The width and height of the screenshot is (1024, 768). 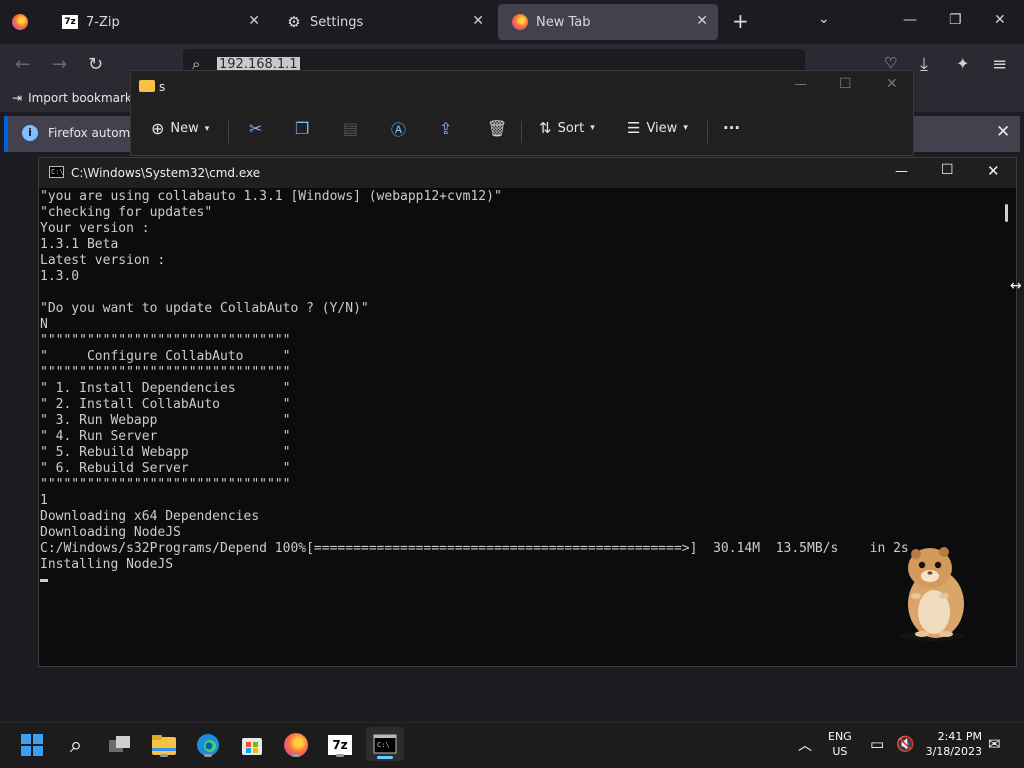 What do you see at coordinates (955, 20) in the screenshot?
I see `restore-icon: ❐` at bounding box center [955, 20].